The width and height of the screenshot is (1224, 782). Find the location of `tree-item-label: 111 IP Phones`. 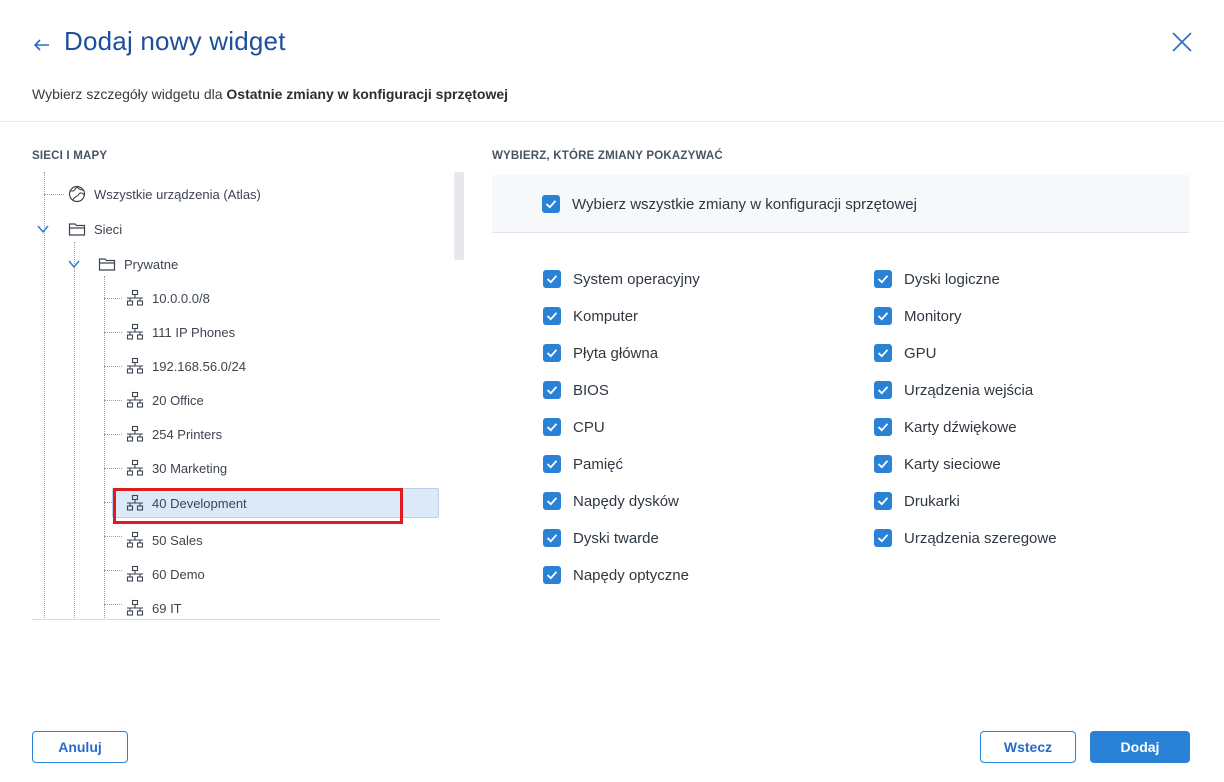

tree-item-label: 111 IP Phones is located at coordinates (194, 332).